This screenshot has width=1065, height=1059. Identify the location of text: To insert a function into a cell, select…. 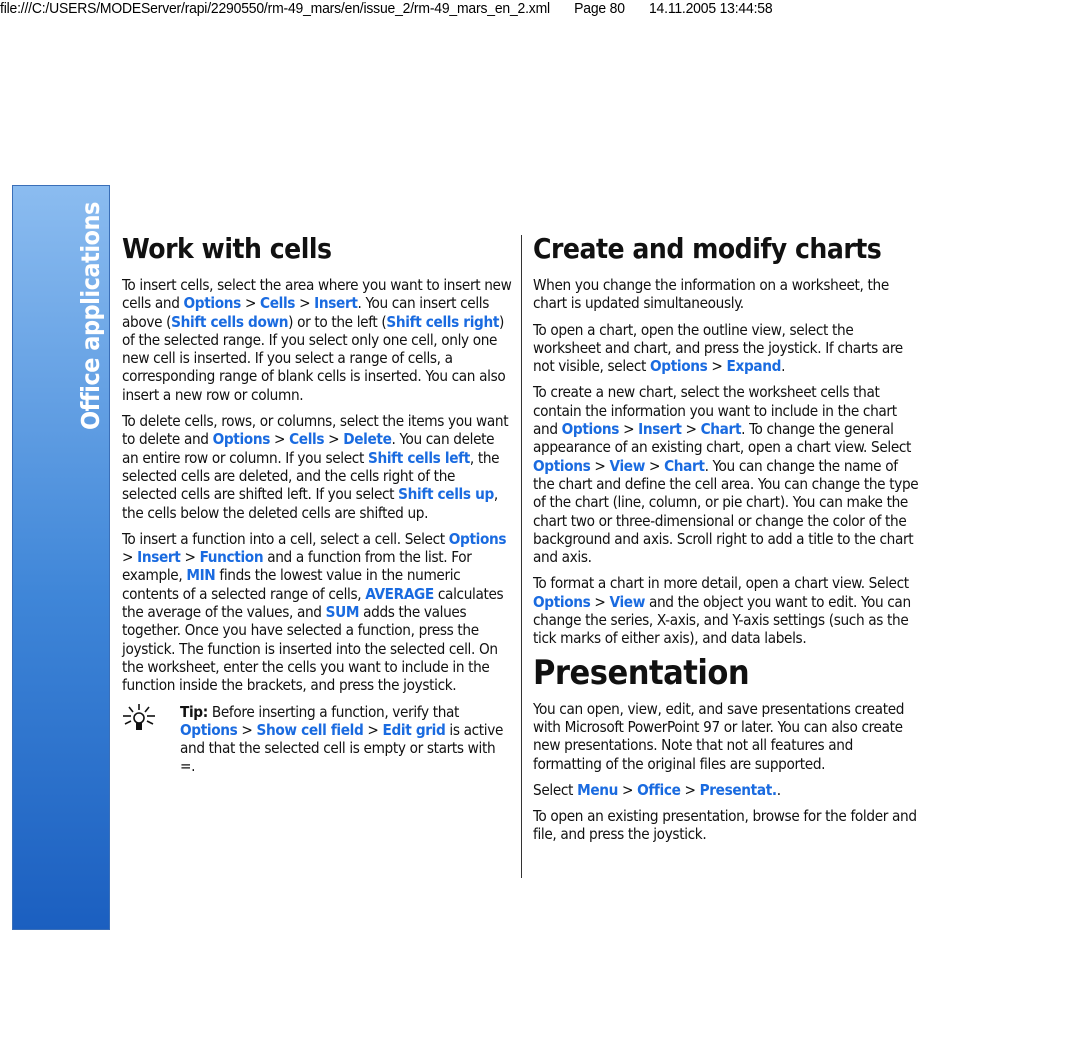
(285, 538).